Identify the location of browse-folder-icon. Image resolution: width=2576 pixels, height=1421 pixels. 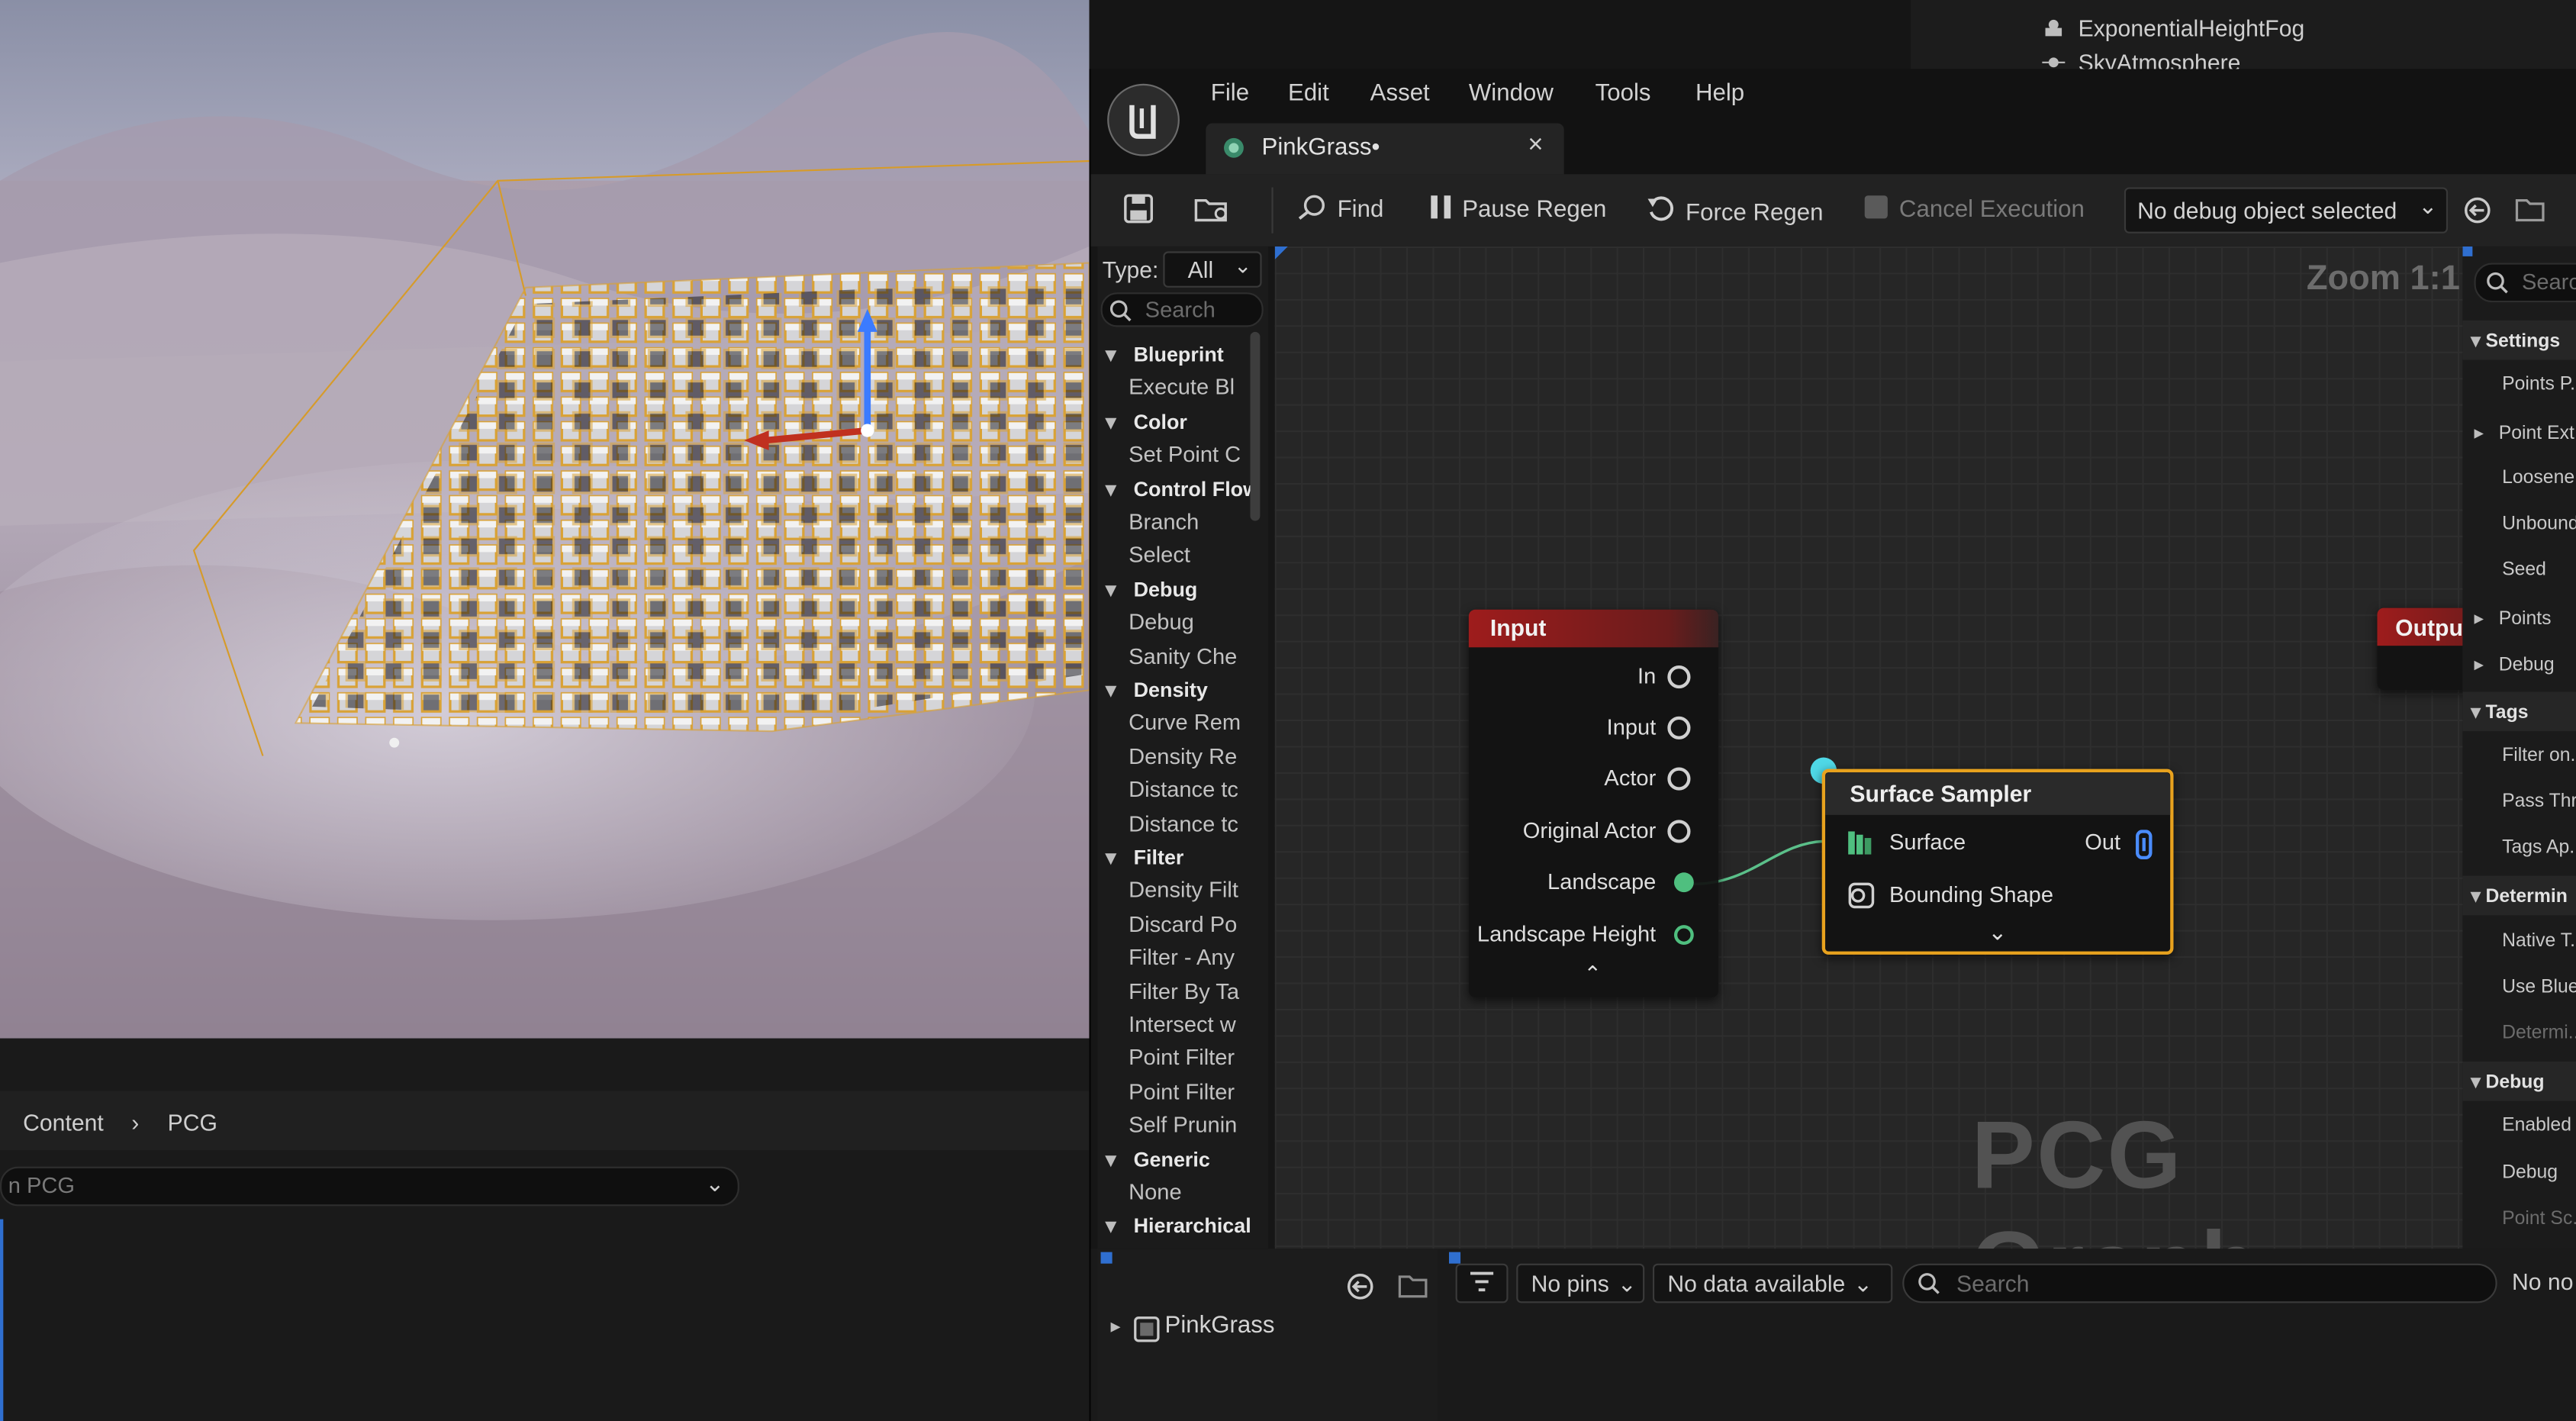
(1212, 213).